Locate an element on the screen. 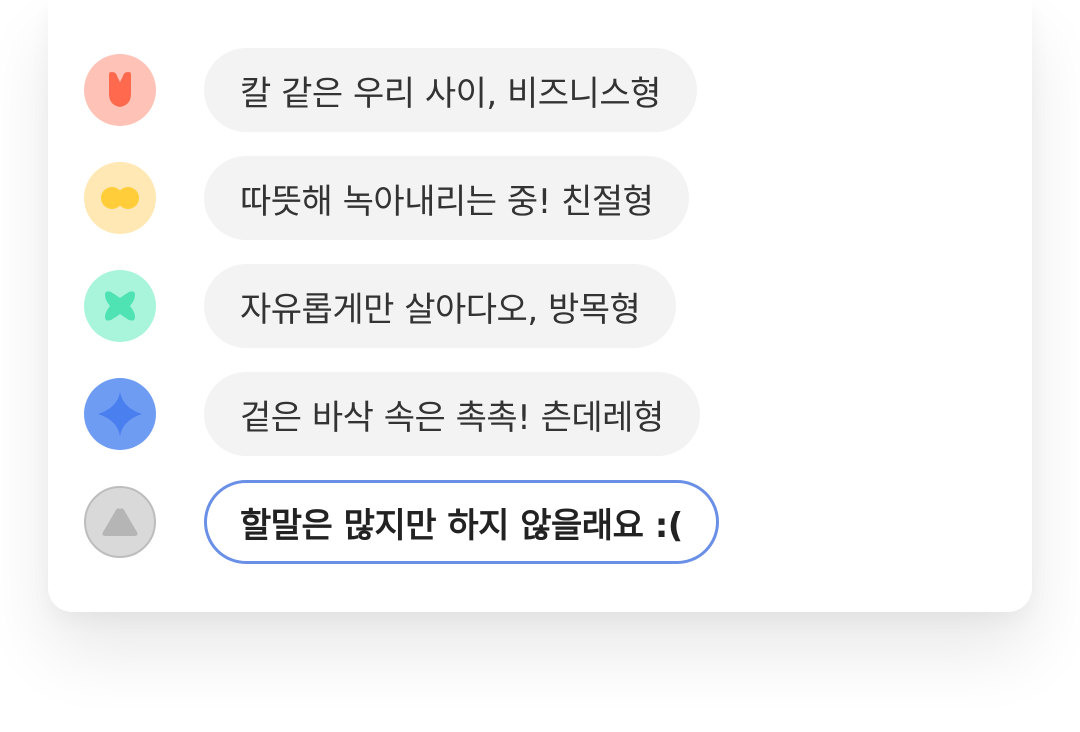 Image resolution: width=1080 pixels, height=732 pixels. cross-blob-icon is located at coordinates (120, 306).